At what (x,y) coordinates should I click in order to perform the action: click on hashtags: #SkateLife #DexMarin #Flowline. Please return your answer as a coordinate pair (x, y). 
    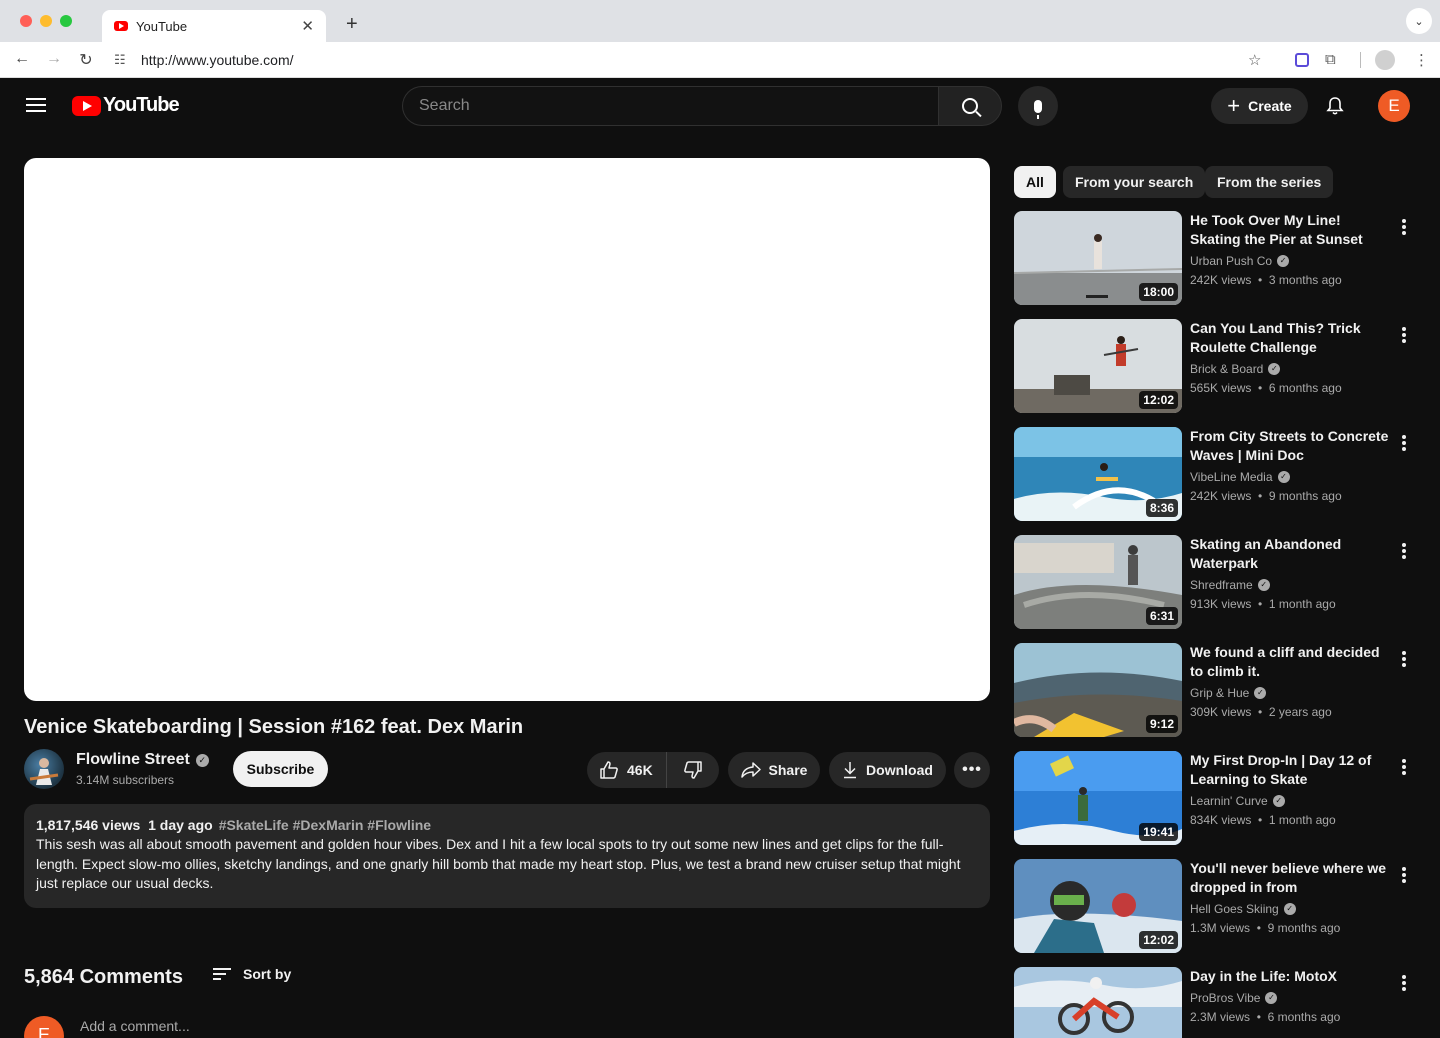
    Looking at the image, I should click on (325, 825).